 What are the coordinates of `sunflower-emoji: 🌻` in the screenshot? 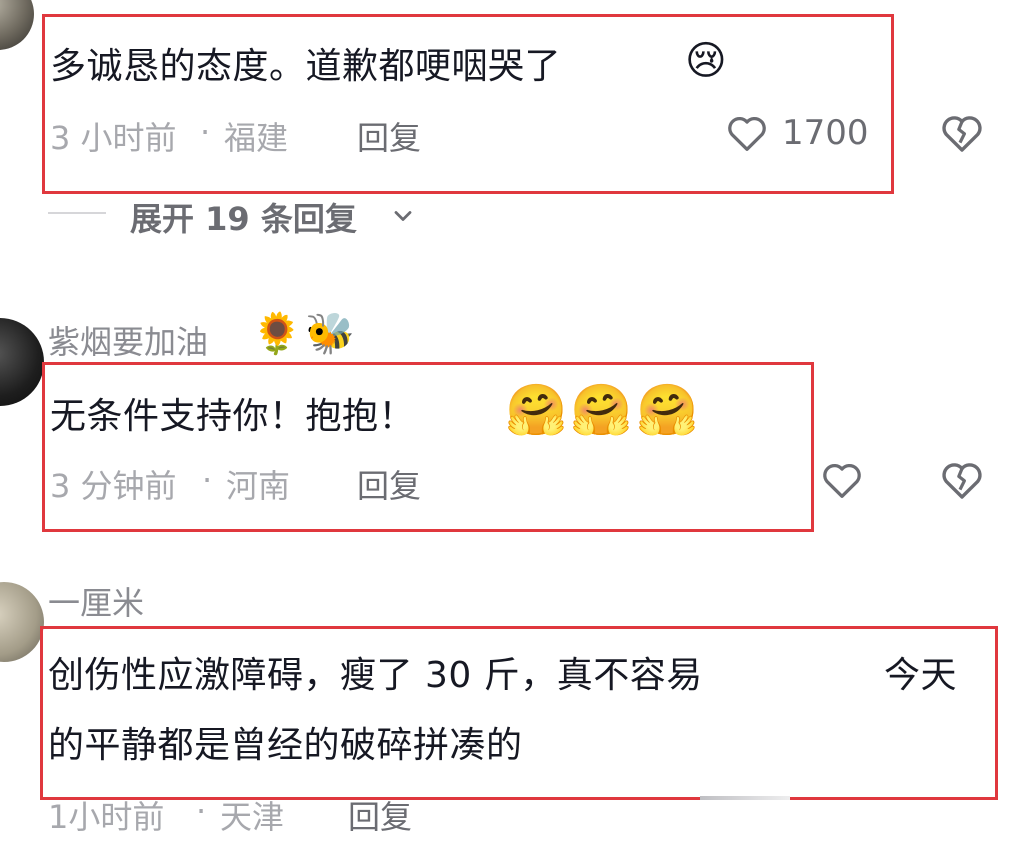 It's located at (277, 334).